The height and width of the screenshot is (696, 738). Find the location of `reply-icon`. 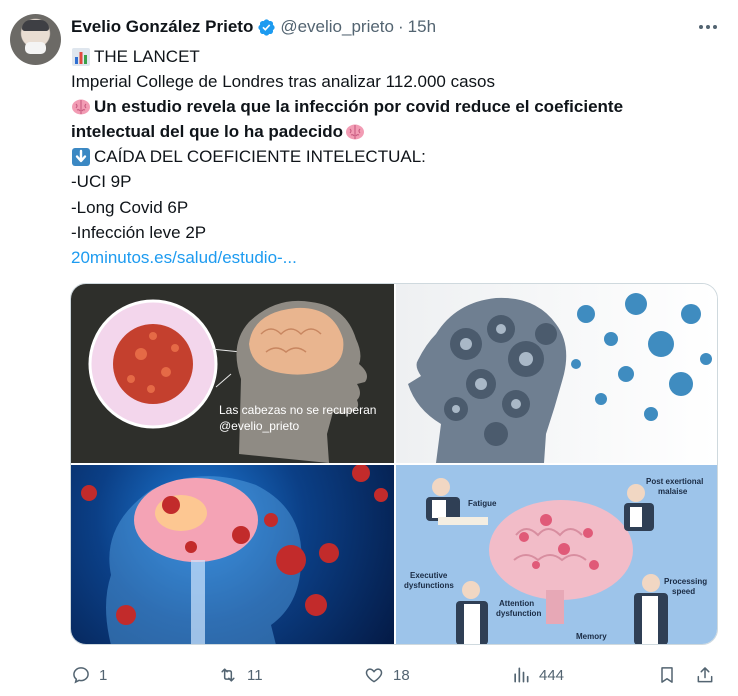

reply-icon is located at coordinates (81, 675).